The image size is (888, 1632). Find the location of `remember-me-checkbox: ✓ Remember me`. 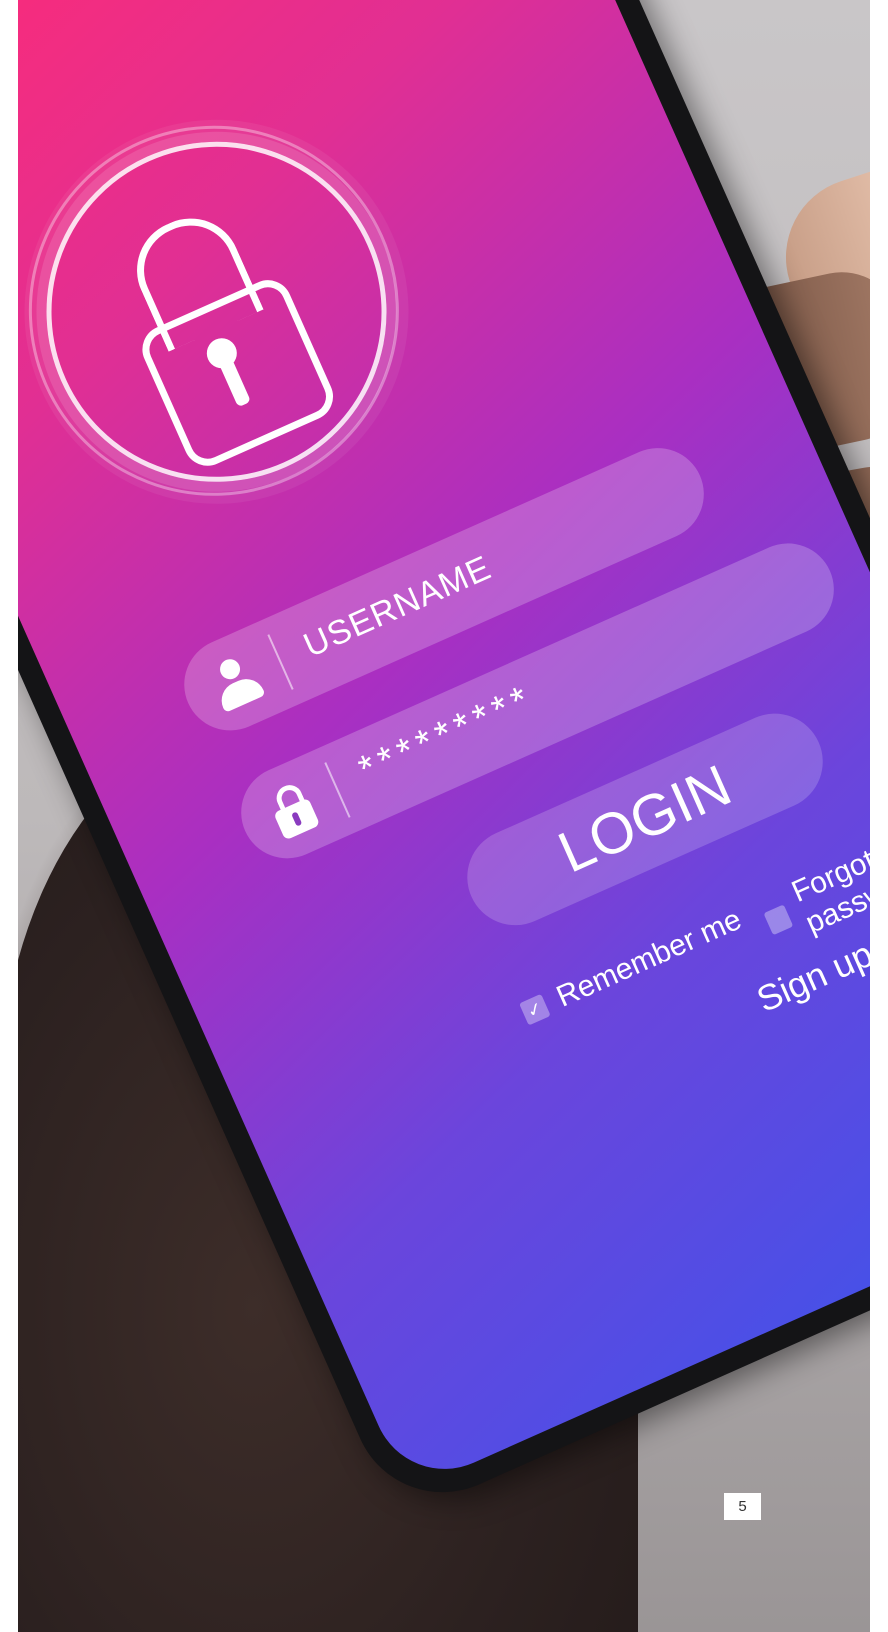

remember-me-checkbox: ✓ Remember me is located at coordinates (632, 966).